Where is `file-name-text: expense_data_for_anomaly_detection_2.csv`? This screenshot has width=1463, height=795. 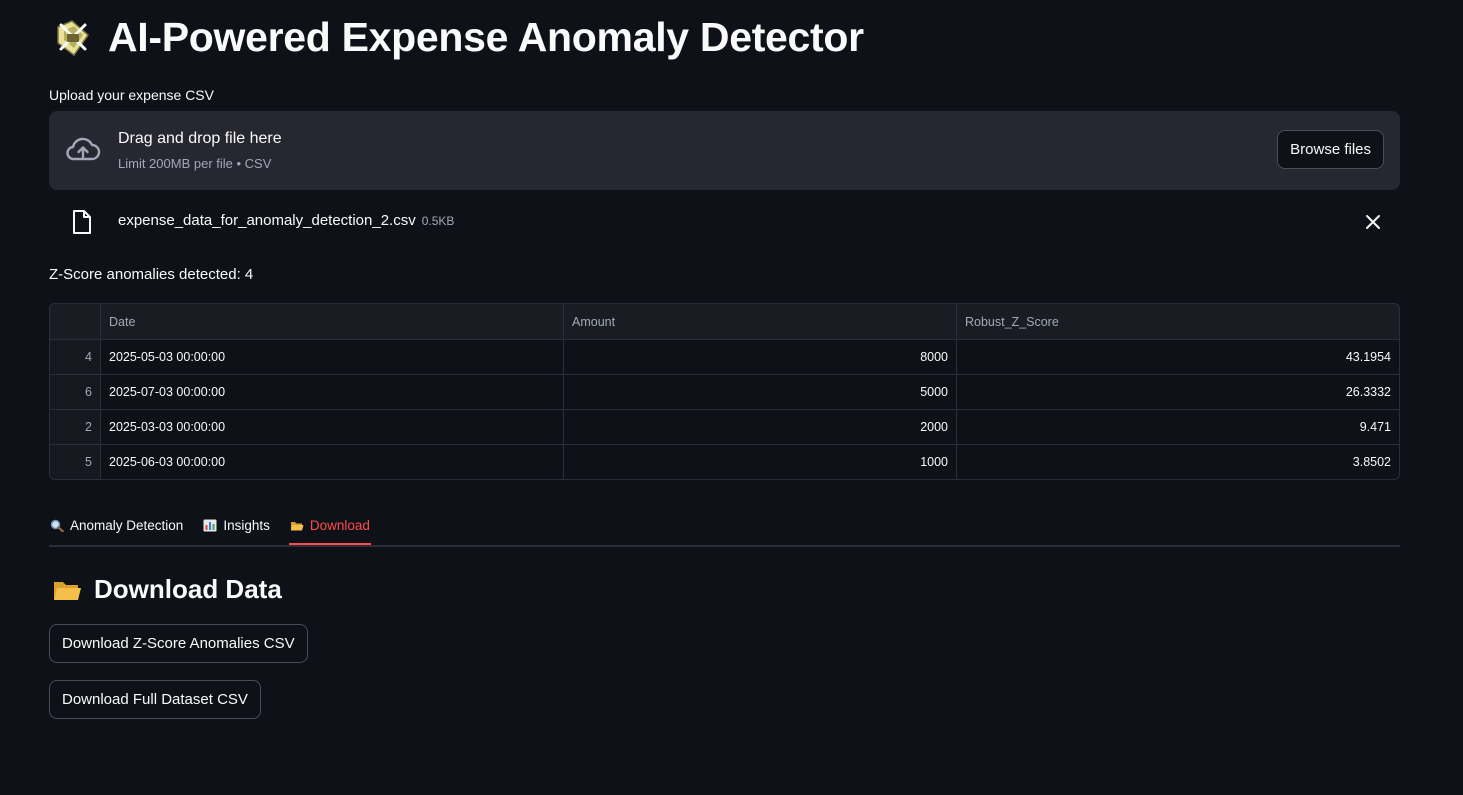 file-name-text: expense_data_for_anomaly_detection_2.csv is located at coordinates (267, 220).